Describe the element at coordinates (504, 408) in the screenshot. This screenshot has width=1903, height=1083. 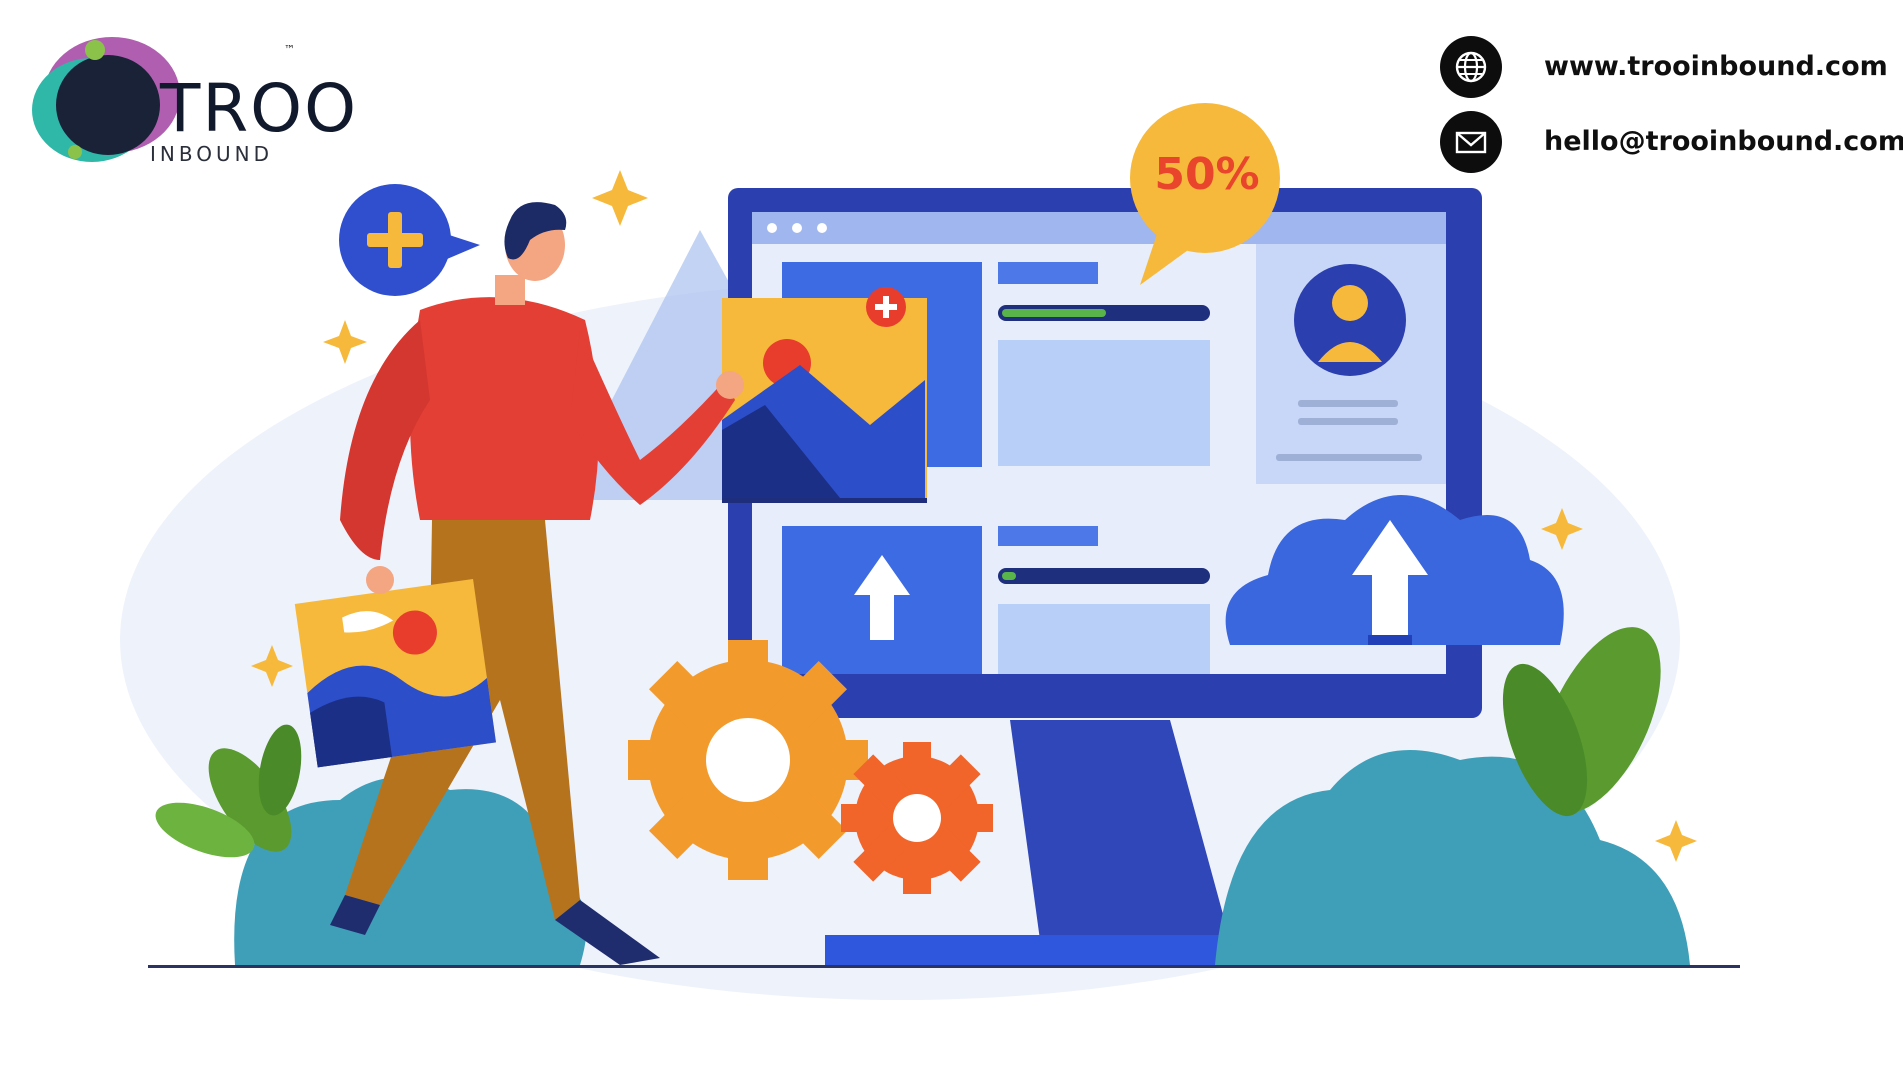
I see `person-torso` at that location.